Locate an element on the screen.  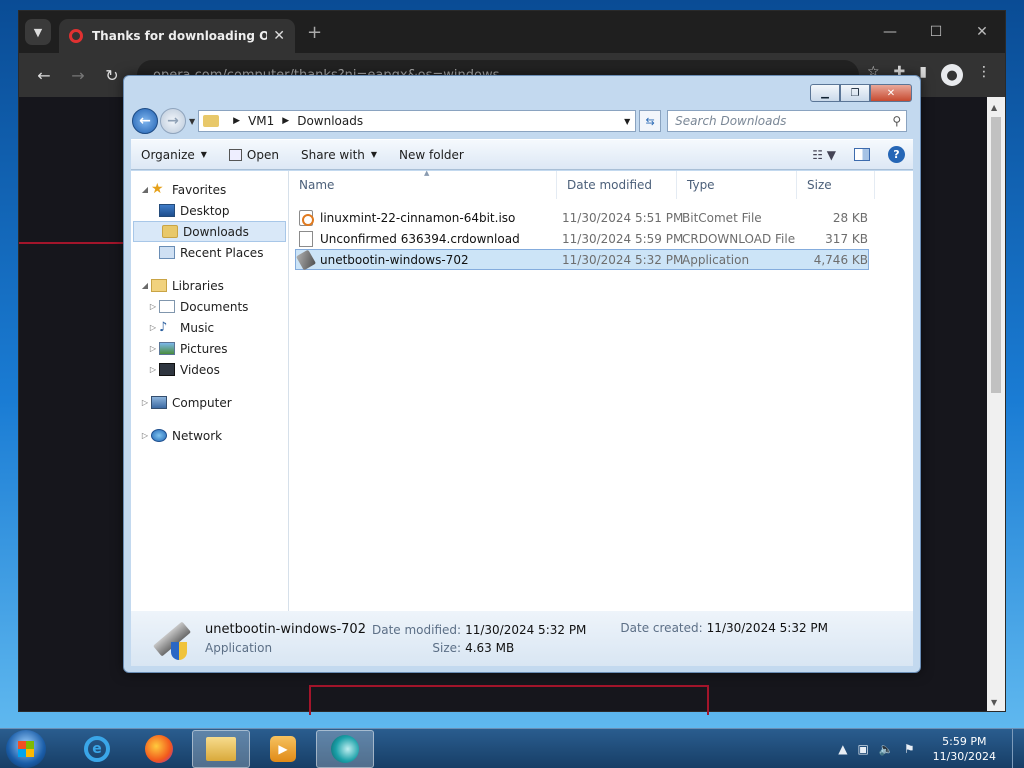
breadcrumb-item-downloads: Downloads is located at coordinates (330, 121).